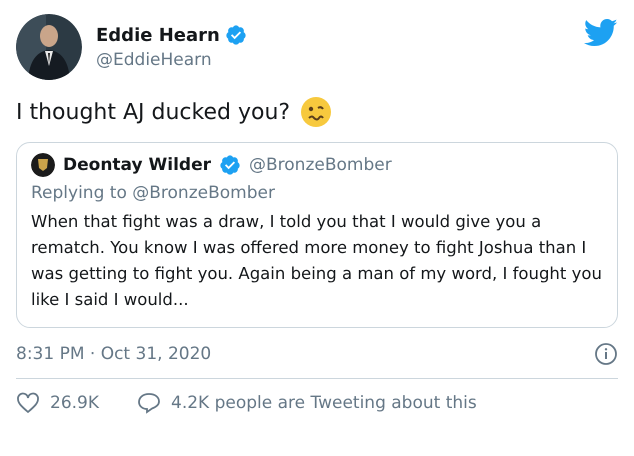  I want to click on quoted-author-handle: @BronzeBomber, so click(320, 165).